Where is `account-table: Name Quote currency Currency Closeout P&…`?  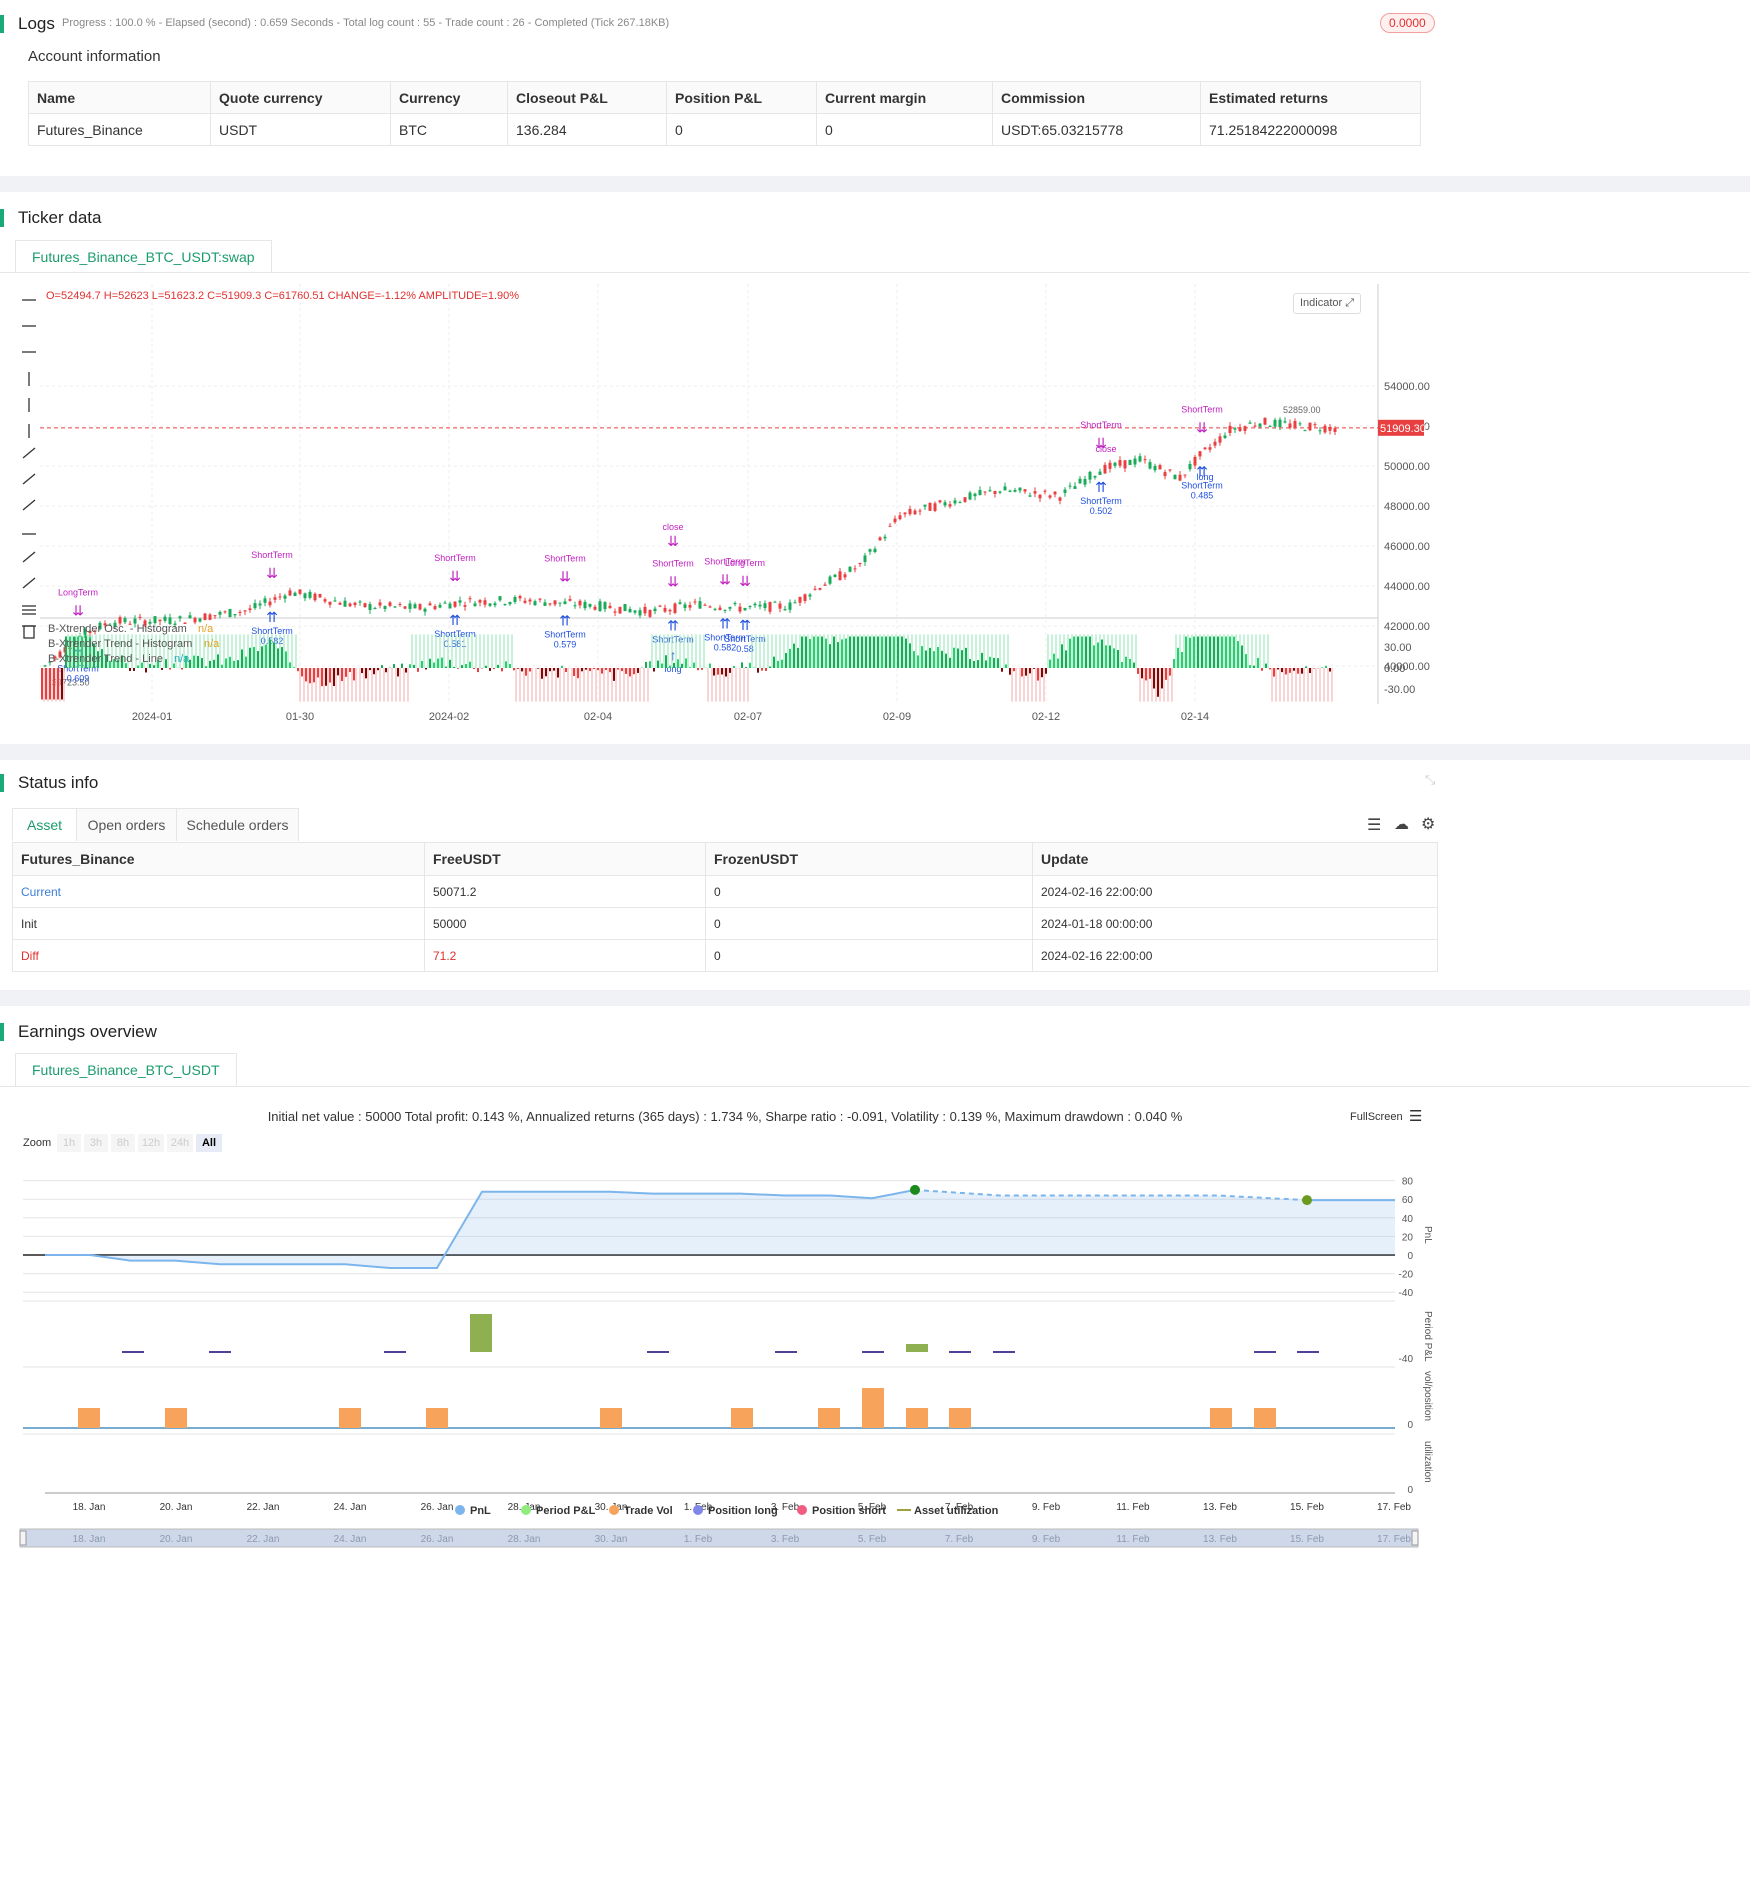
account-table: Name Quote currency Currency Closeout P&… is located at coordinates (724, 113).